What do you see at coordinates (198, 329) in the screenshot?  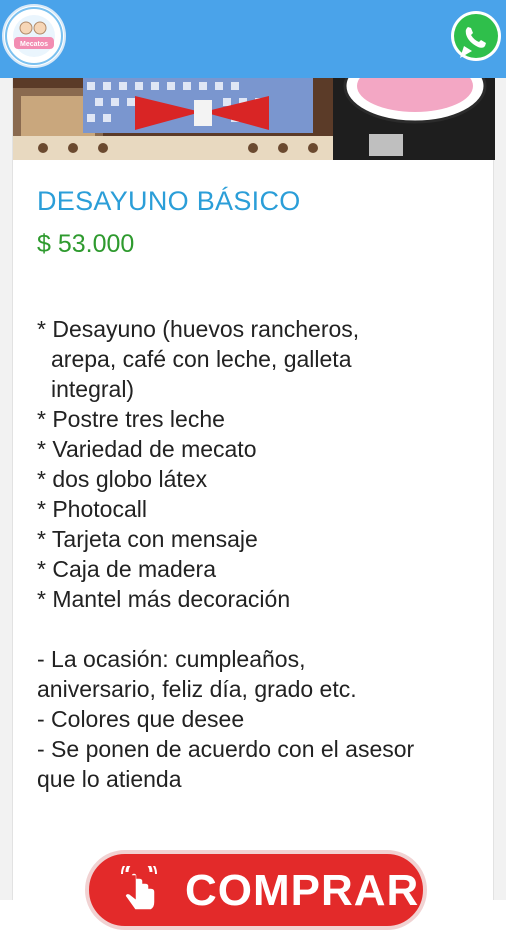 I see `description-line: * Desayuno (huevos rancheros,` at bounding box center [198, 329].